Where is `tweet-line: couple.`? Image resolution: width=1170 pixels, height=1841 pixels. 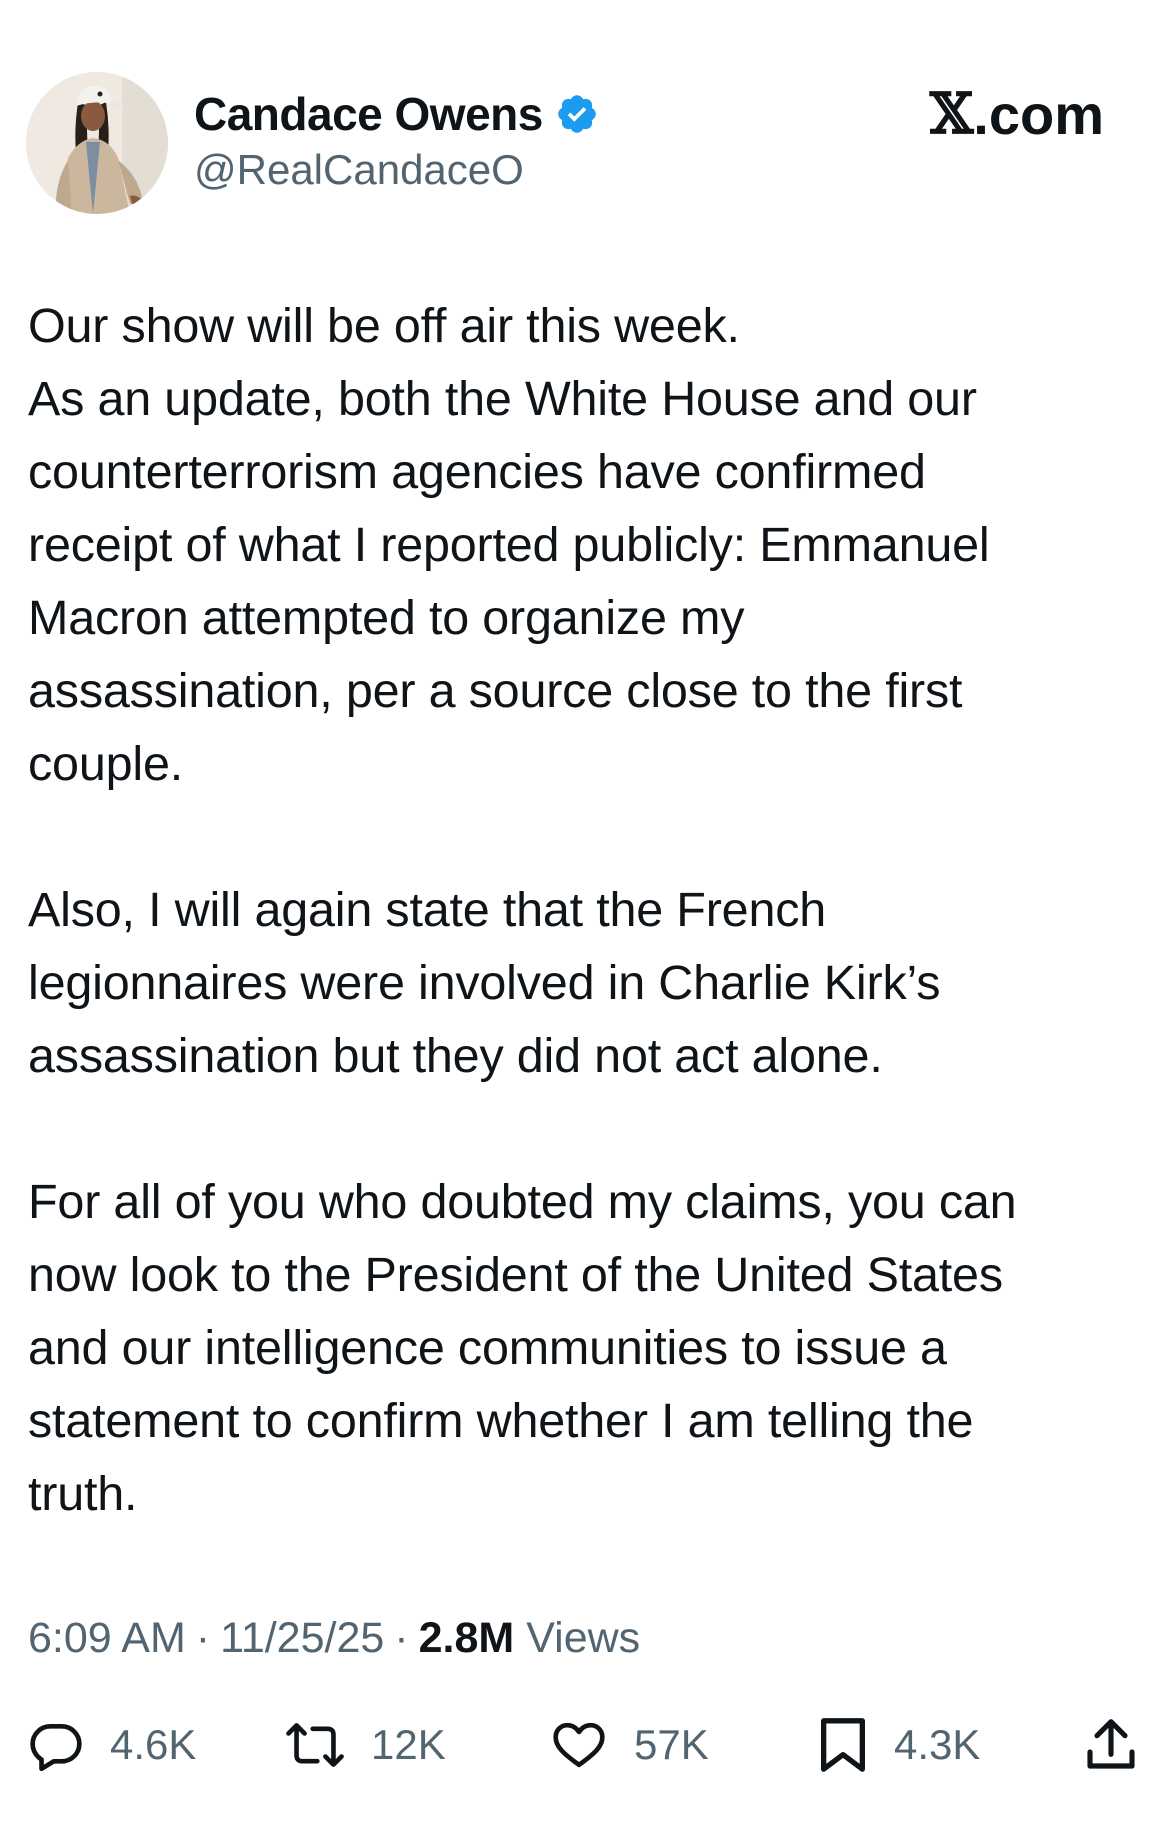 tweet-line: couple. is located at coordinates (105, 764).